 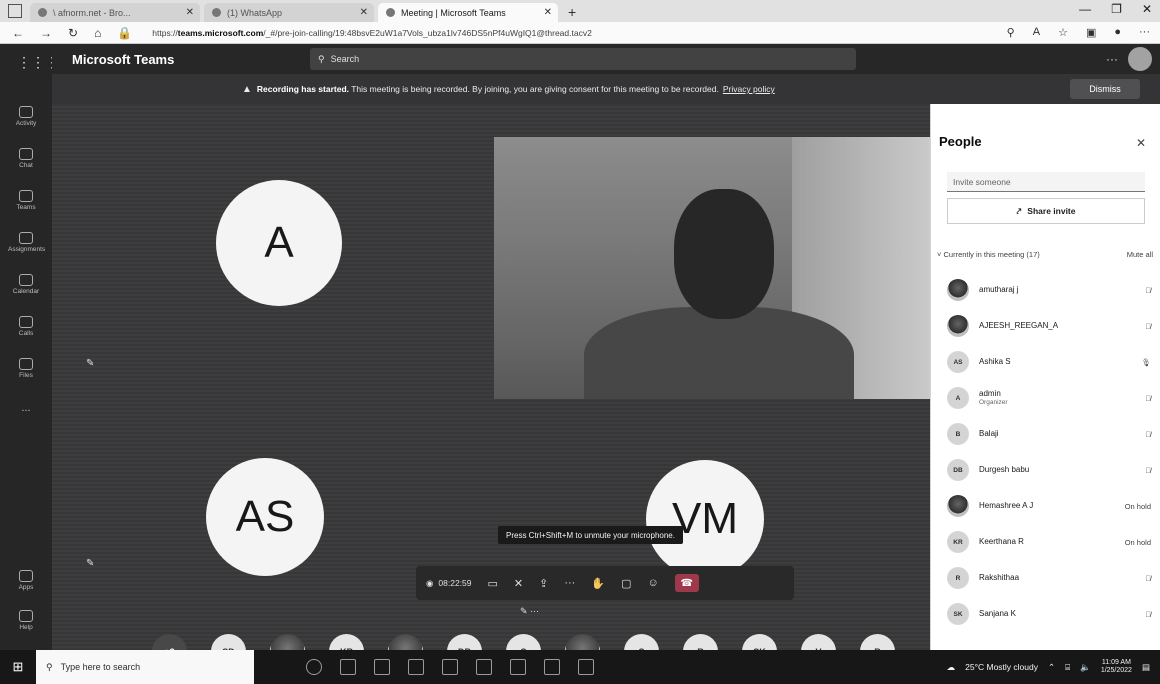 I want to click on warning-icon: ▲, so click(x=247, y=89).